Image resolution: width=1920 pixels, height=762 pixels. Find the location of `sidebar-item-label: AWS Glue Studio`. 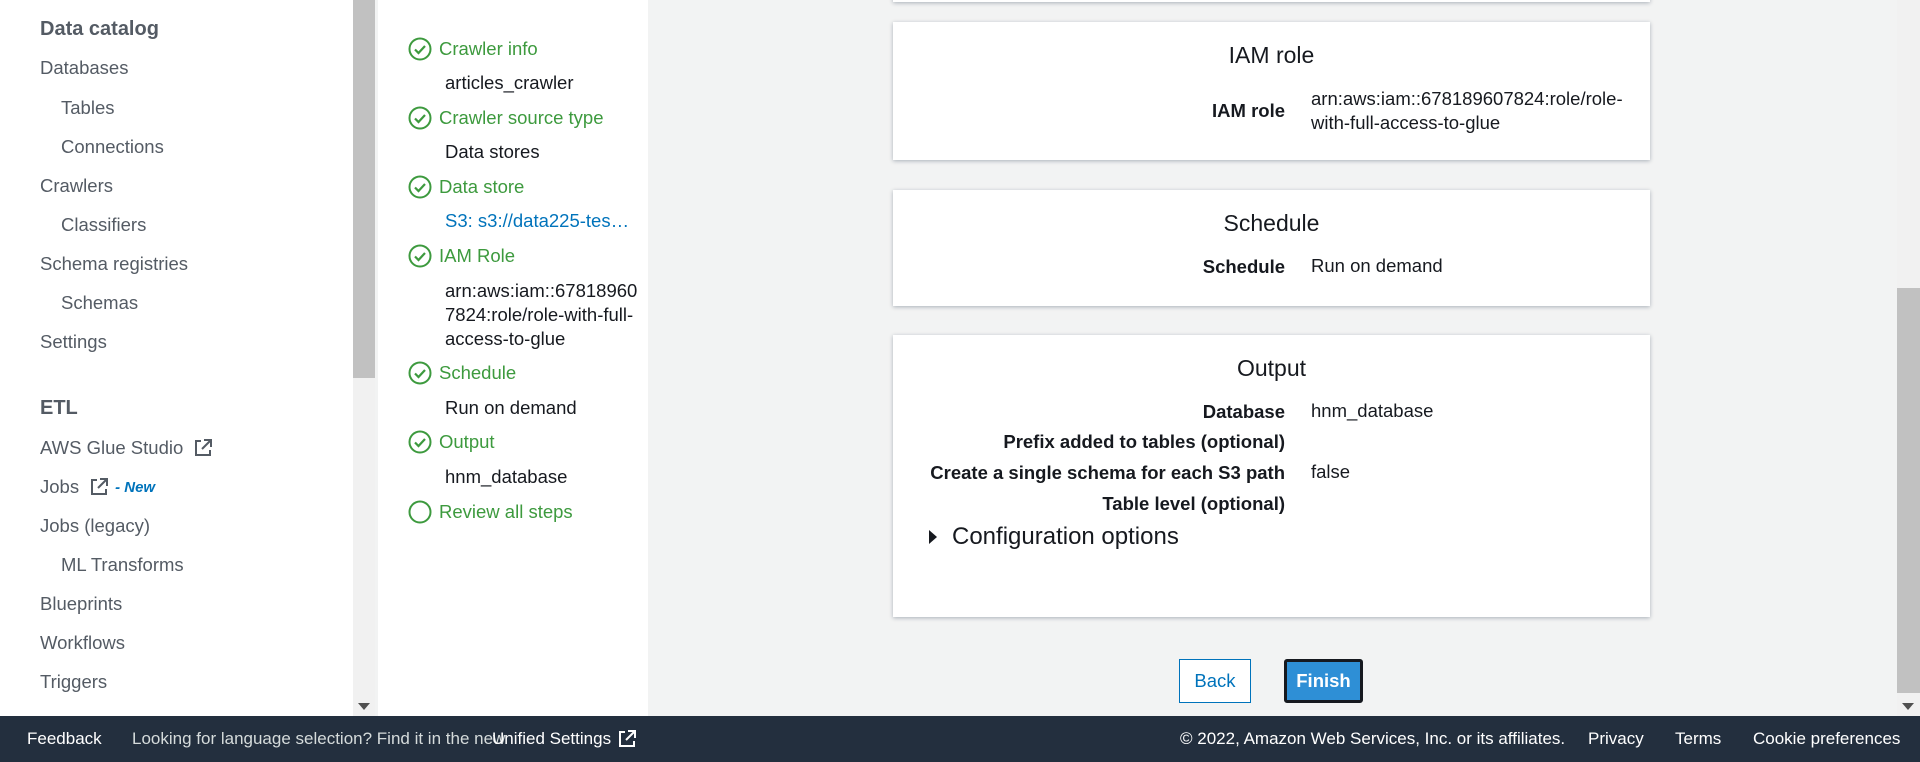

sidebar-item-label: AWS Glue Studio is located at coordinates (112, 447).